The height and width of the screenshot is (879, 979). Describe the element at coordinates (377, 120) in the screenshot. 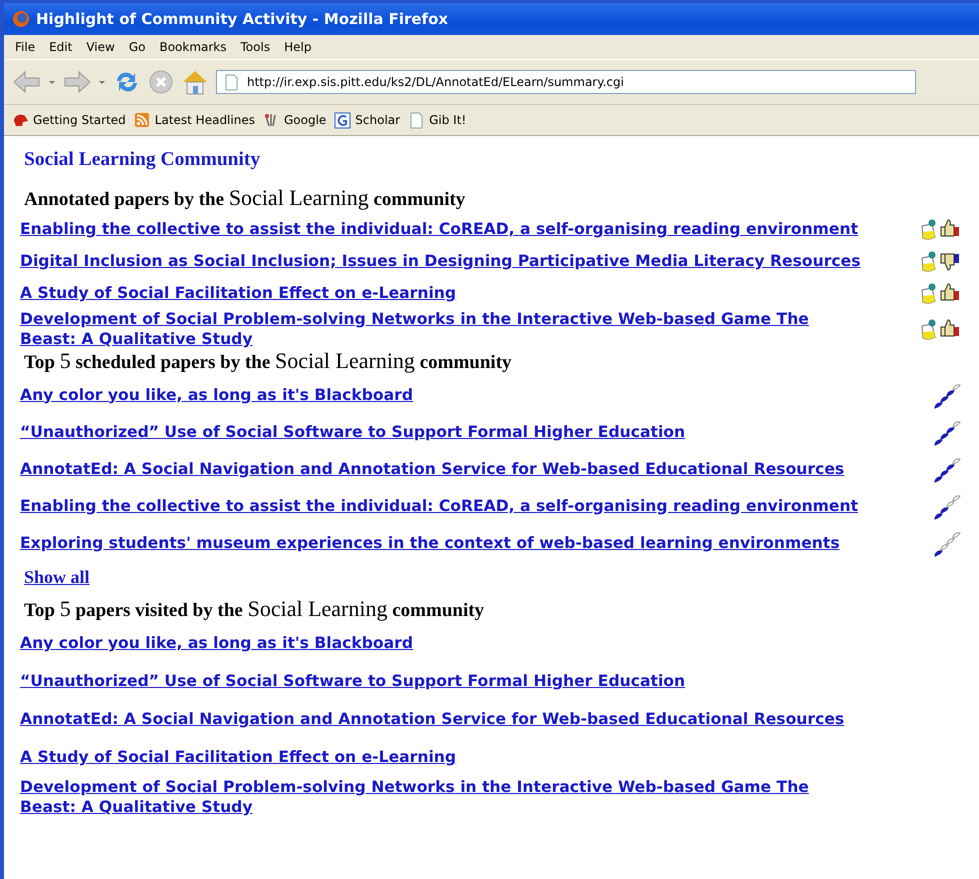

I see `bookmark-link: Scholar` at that location.